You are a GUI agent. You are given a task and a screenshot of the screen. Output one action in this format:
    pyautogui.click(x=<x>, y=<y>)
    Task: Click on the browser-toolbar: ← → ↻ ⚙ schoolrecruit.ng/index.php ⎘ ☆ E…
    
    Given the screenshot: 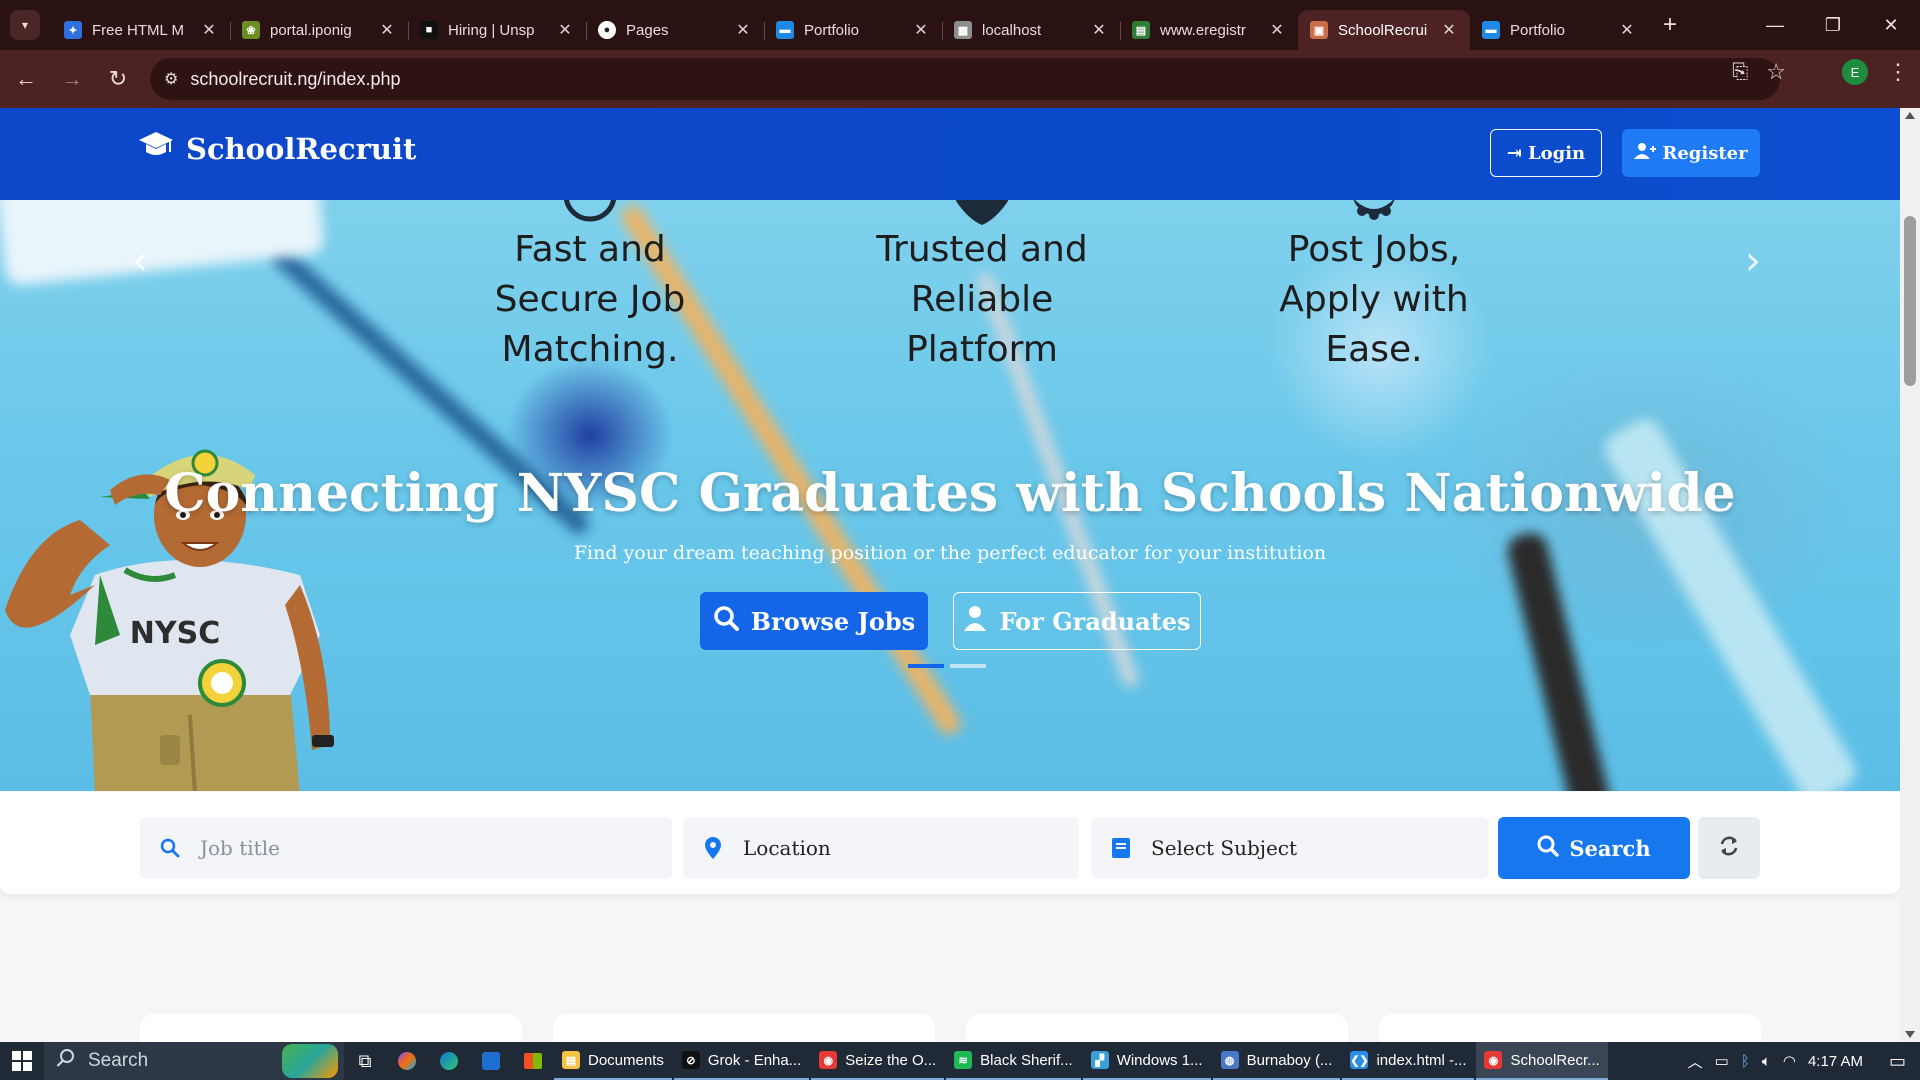 What is the action you would take?
    pyautogui.click(x=960, y=79)
    